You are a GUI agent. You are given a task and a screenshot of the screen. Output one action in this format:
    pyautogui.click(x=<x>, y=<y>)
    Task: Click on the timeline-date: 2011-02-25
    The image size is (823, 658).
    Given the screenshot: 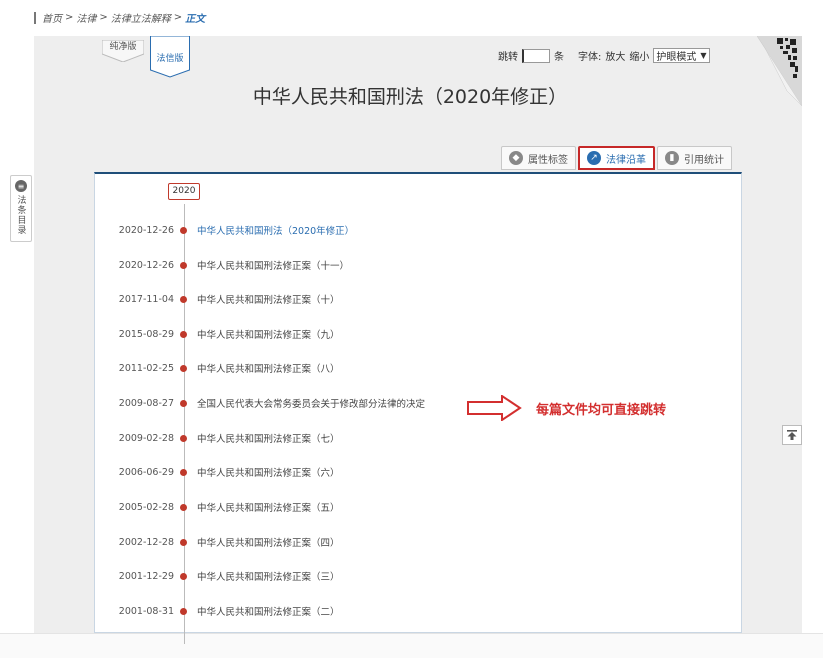 What is the action you would take?
    pyautogui.click(x=146, y=368)
    